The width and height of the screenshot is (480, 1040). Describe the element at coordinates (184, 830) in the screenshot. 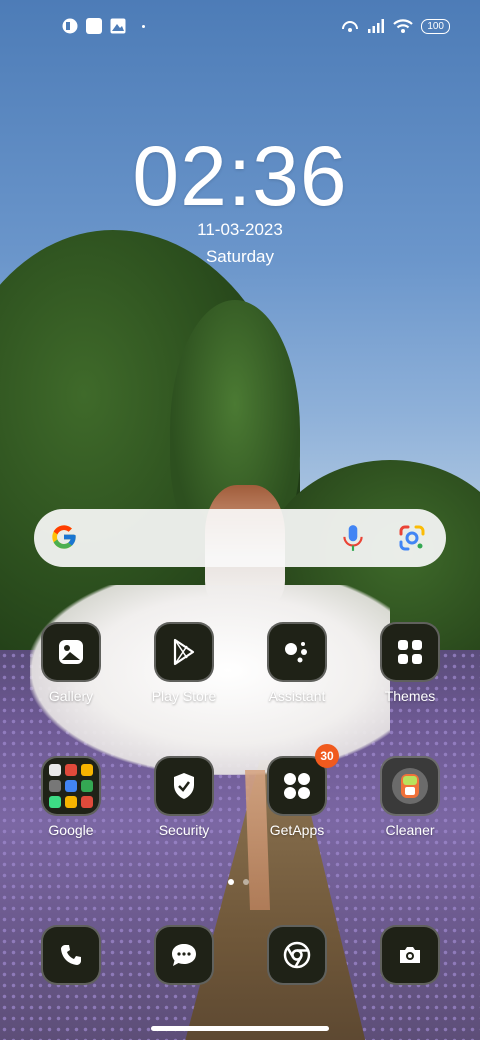

I see `app-label: Security` at that location.